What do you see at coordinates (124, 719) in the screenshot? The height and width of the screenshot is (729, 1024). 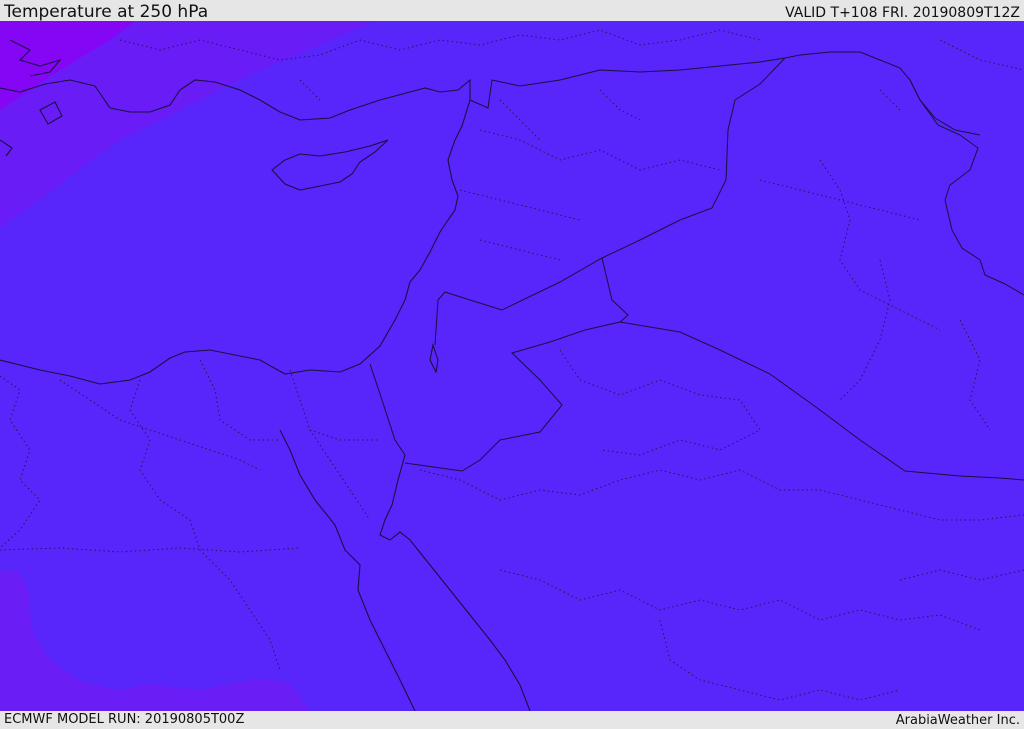 I see `model-run-label: ECMWF MODEL RUN: 20190805T00Z` at bounding box center [124, 719].